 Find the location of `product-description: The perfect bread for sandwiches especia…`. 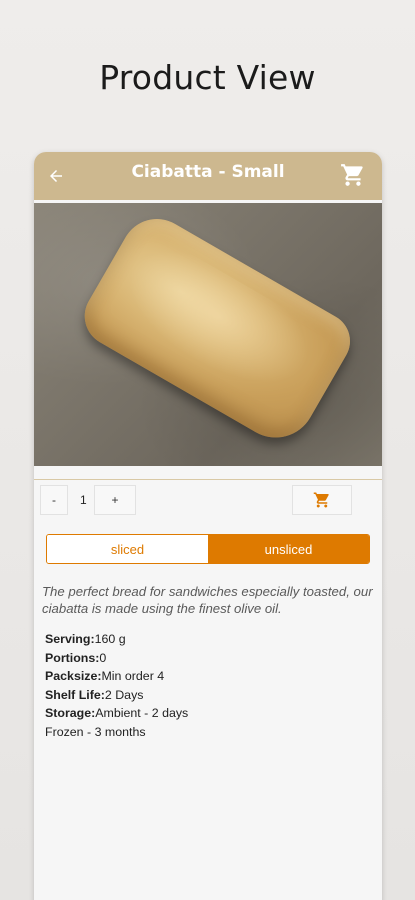

product-description: The perfect bread for sandwiches especia… is located at coordinates (207, 600).